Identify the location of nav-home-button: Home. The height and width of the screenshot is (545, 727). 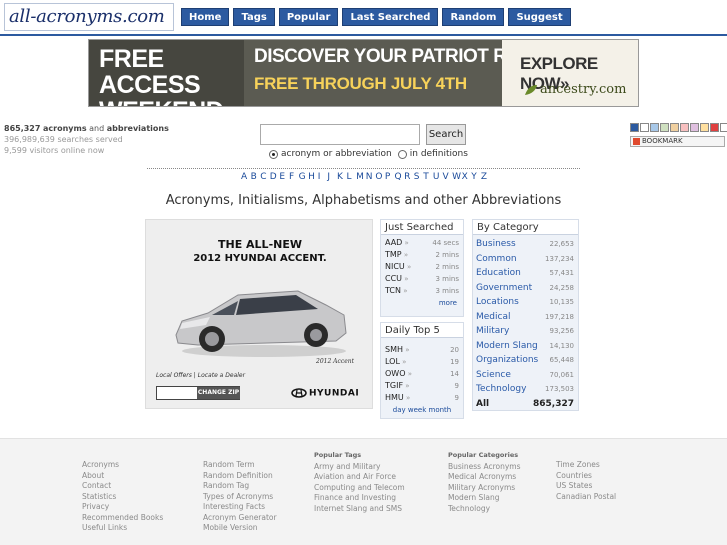
(205, 17).